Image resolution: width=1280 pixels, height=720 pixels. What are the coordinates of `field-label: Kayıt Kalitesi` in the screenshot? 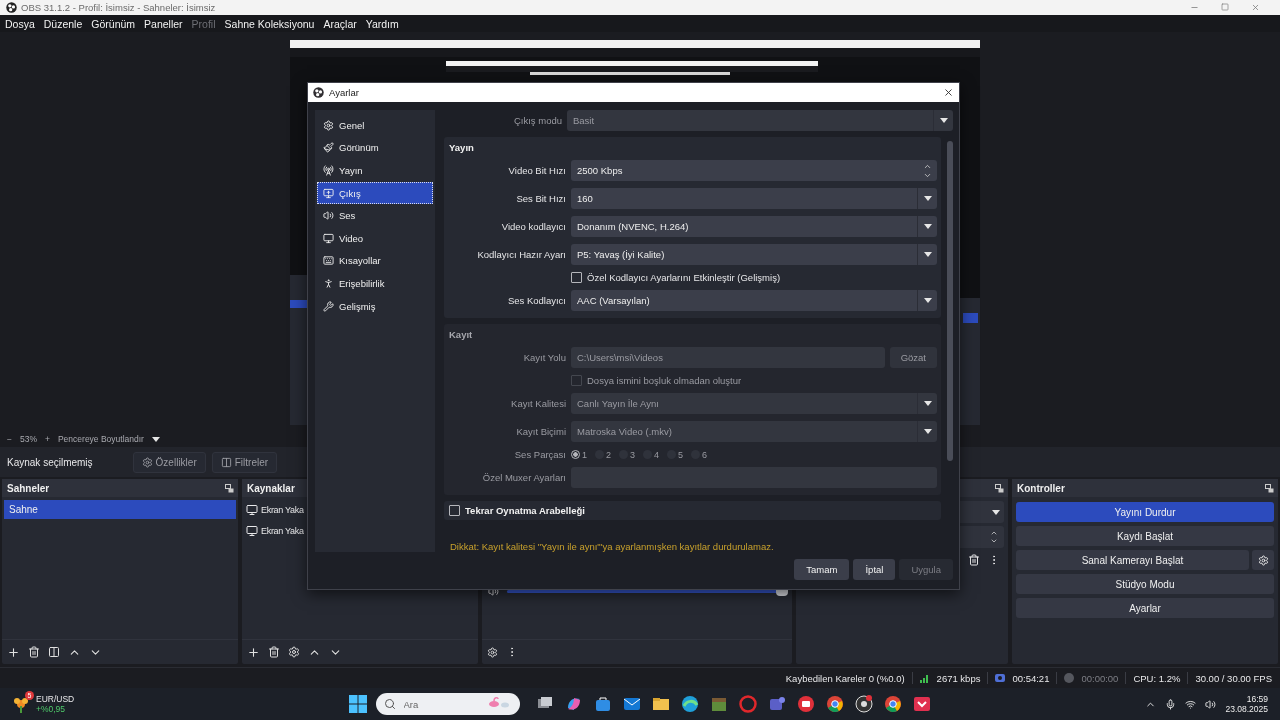 It's located at (538, 403).